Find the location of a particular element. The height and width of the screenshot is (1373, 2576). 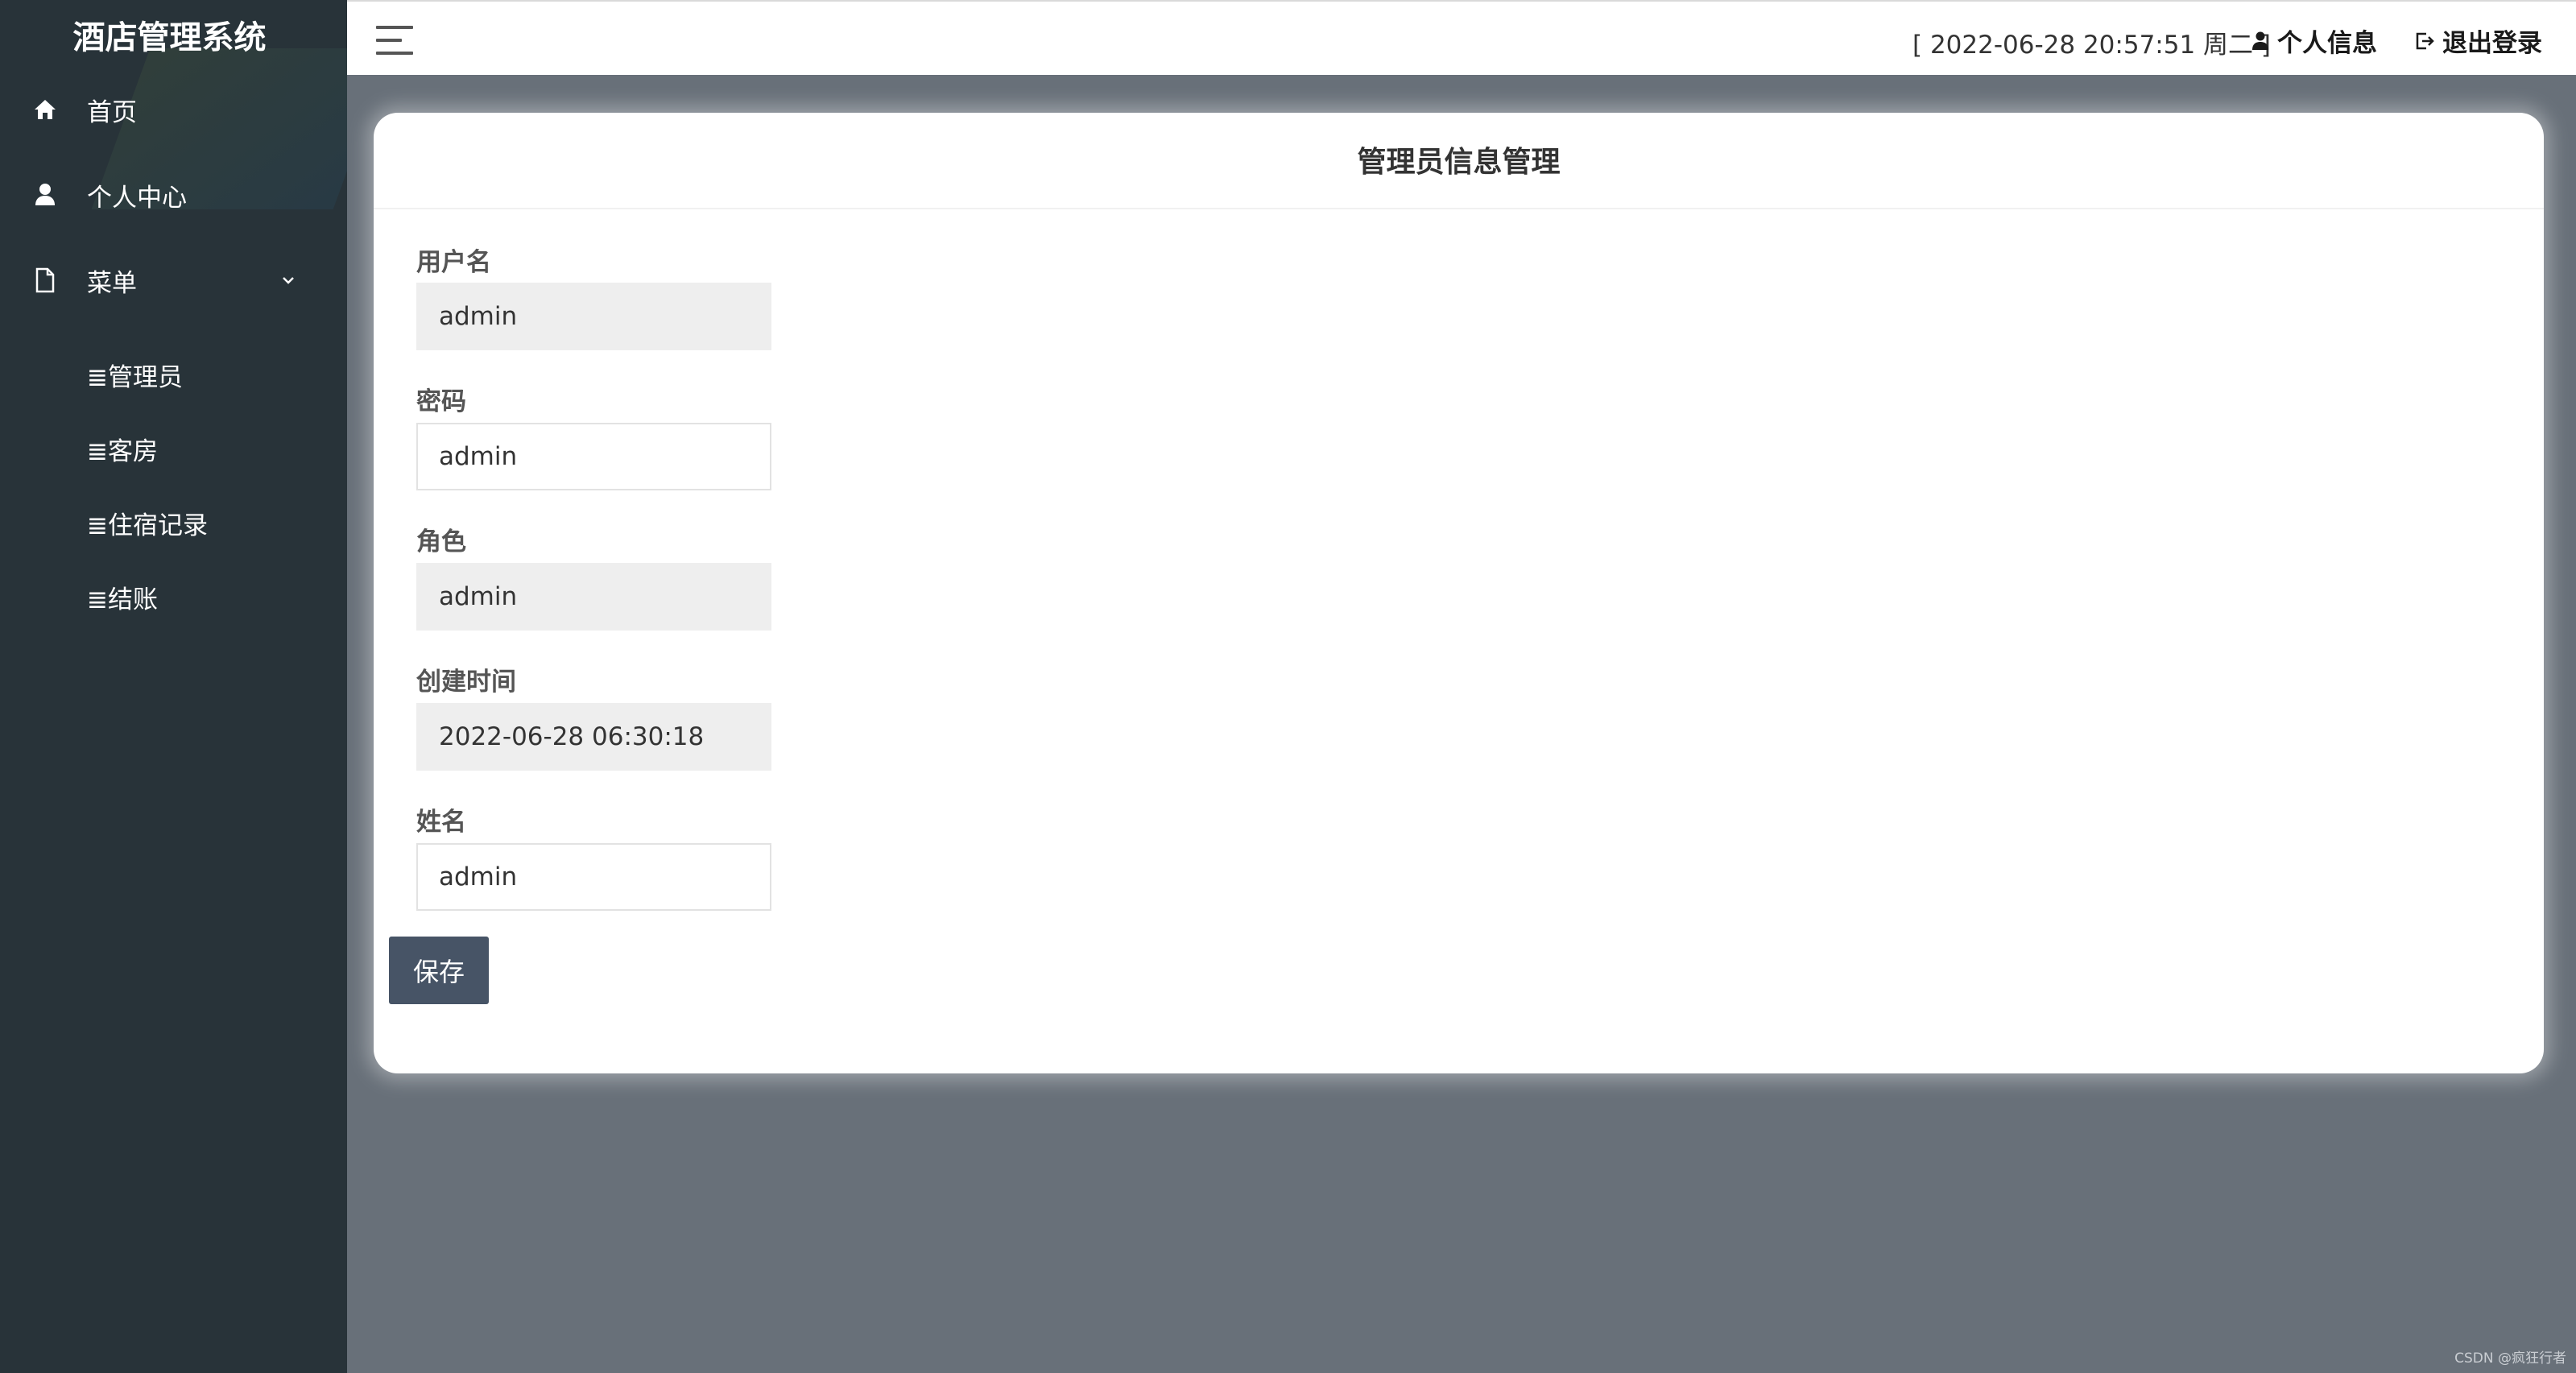

logout-icon is located at coordinates (2425, 40).